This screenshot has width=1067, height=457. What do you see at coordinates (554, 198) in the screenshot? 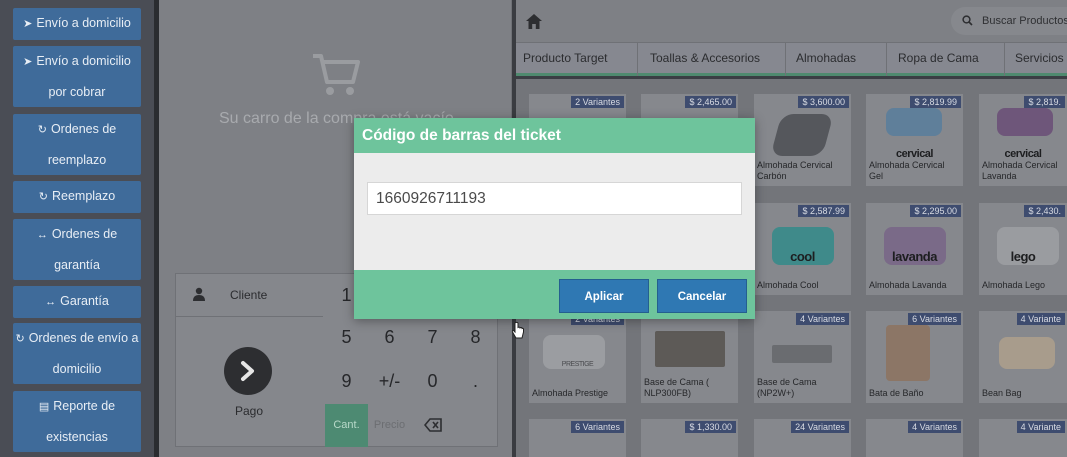
I see `ticket-barcode-input` at bounding box center [554, 198].